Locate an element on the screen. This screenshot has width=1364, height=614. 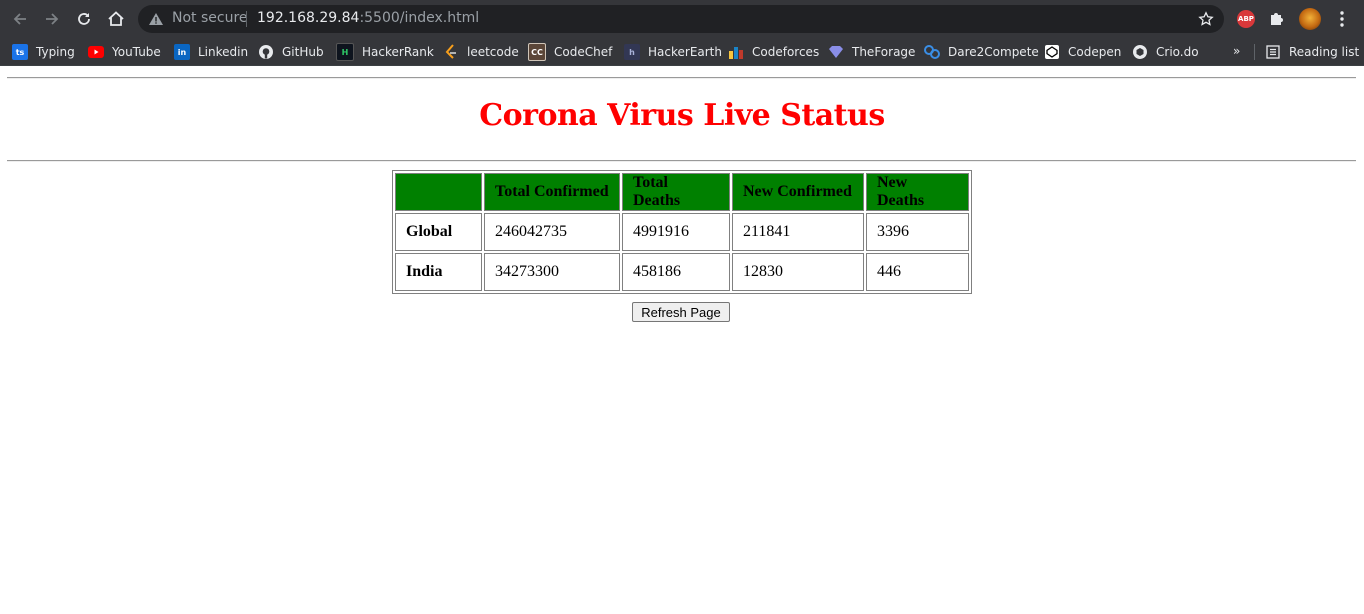
bookmark-label: HackerEarth is located at coordinates (685, 52).